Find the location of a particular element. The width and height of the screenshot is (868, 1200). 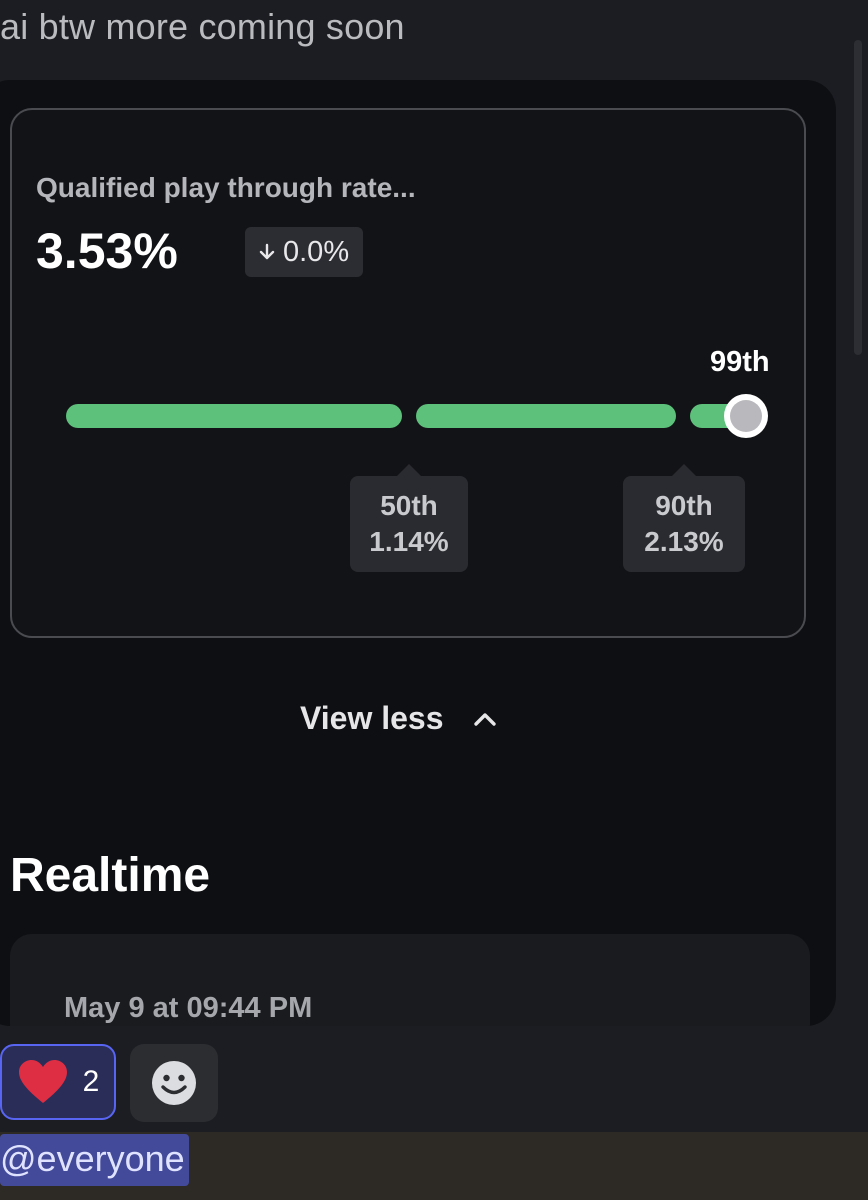

delta-value: 0.0% is located at coordinates (316, 251).